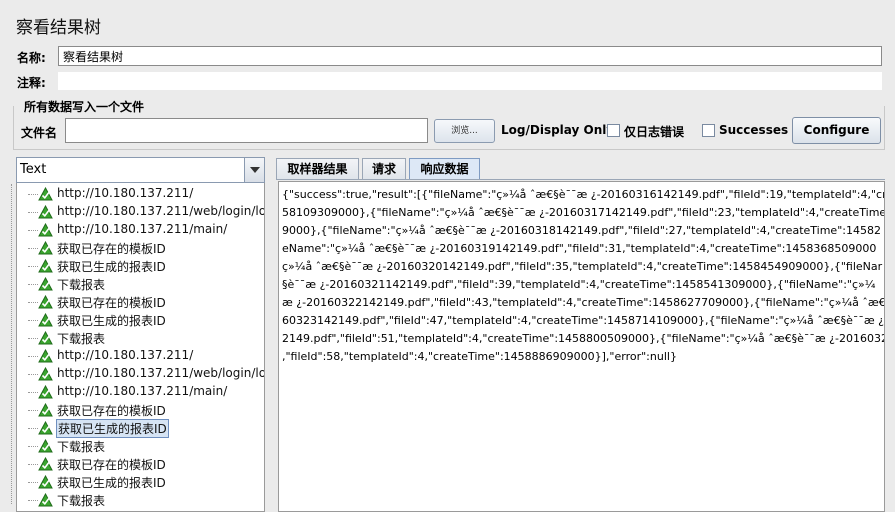 The width and height of the screenshot is (895, 512). Describe the element at coordinates (140, 170) in the screenshot. I see `renderer-select: Text` at that location.